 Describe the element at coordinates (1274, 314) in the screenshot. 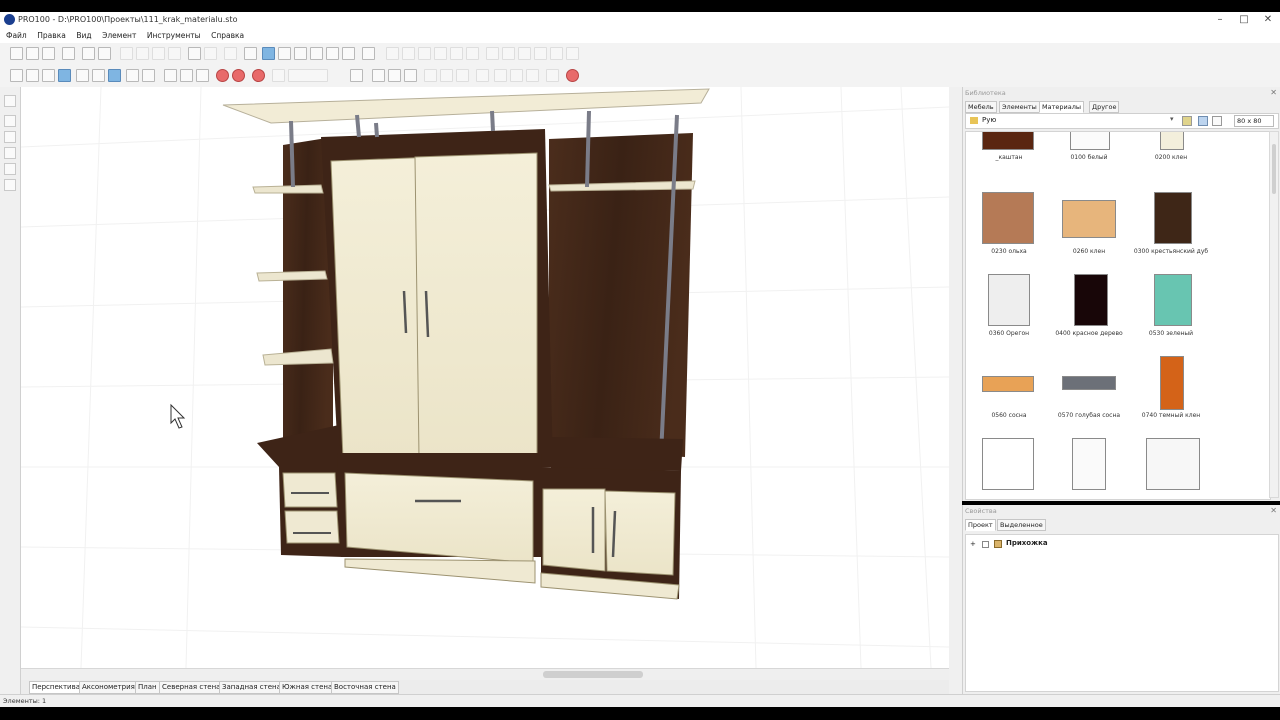

I see `materials-vertical-scrollbar` at that location.